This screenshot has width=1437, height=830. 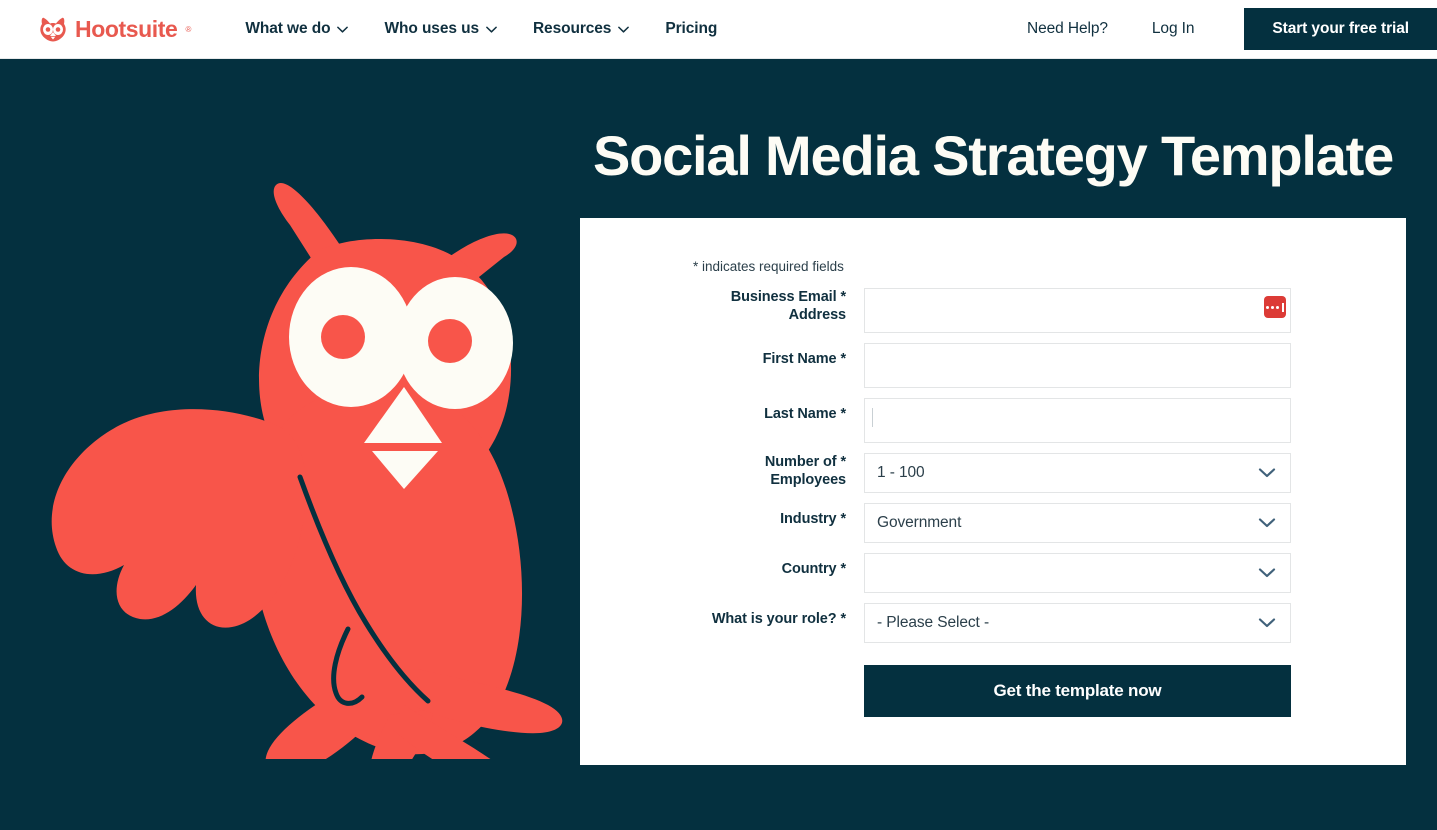 I want to click on nav-label: Who uses us, so click(x=431, y=28).